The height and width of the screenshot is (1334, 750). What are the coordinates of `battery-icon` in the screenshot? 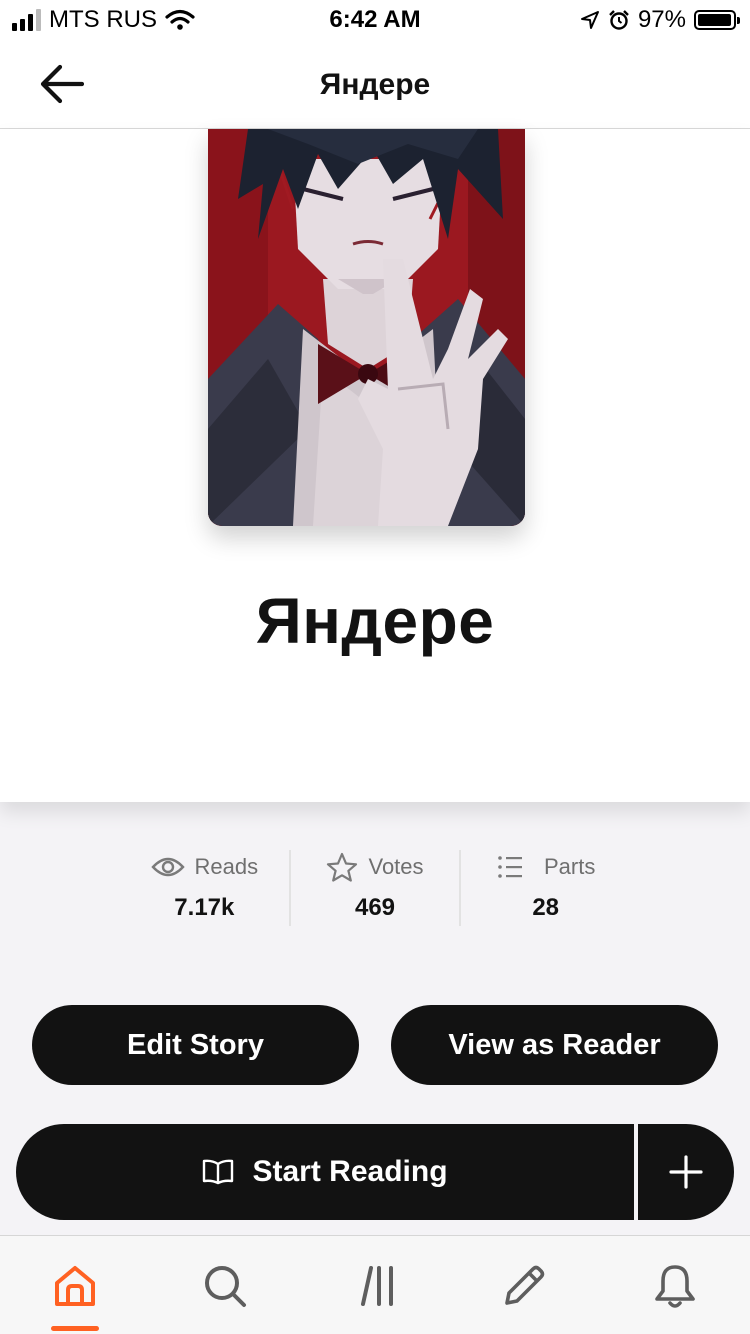 It's located at (717, 20).